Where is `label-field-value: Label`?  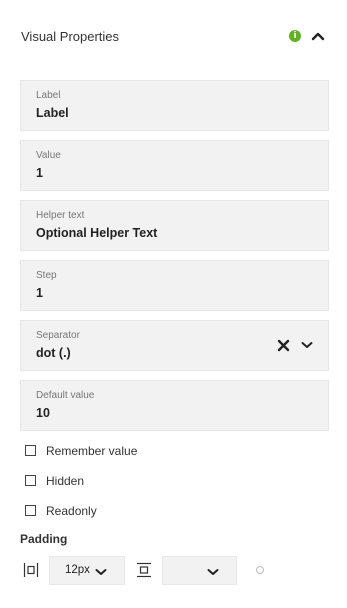 label-field-value: Label is located at coordinates (52, 113).